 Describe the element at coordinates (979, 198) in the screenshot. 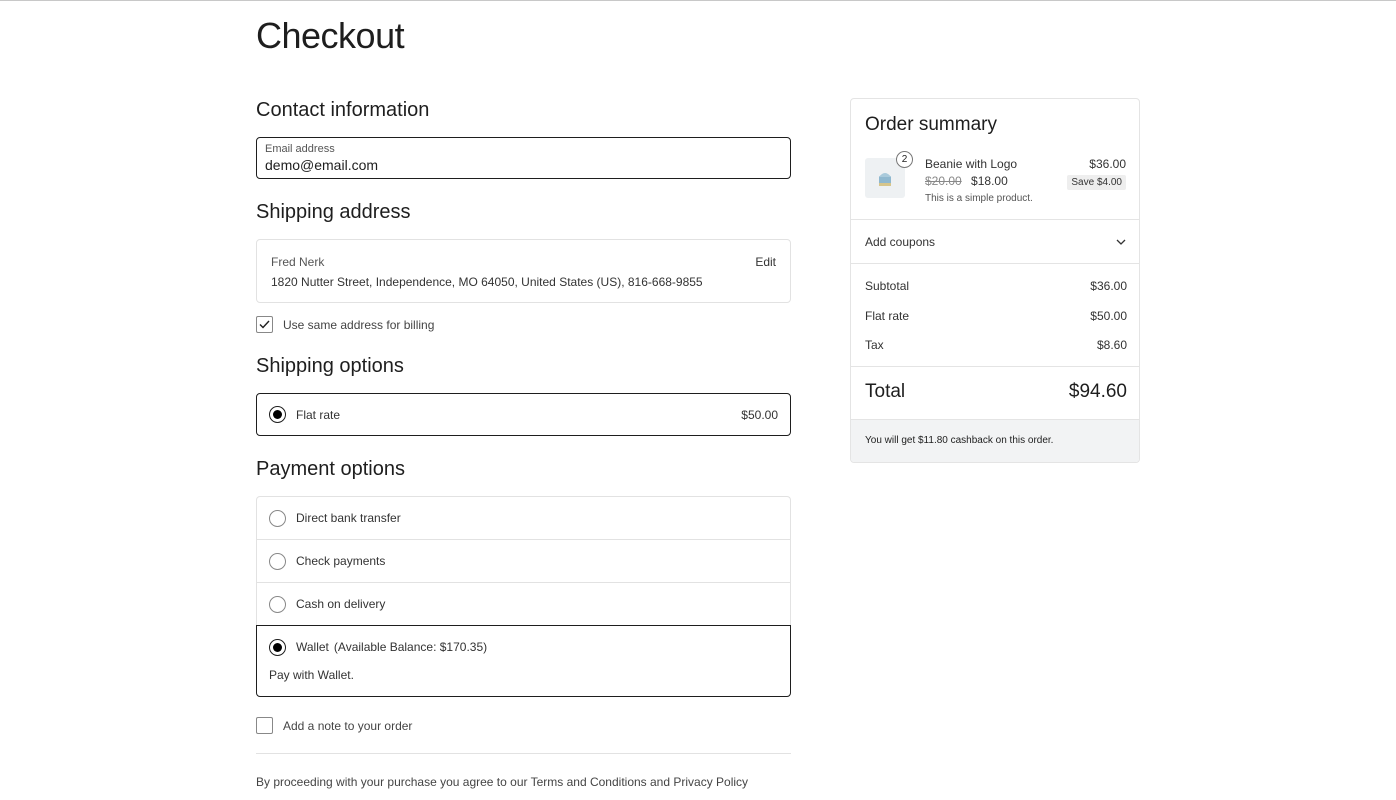

I see `product-description: This is a simple product.` at that location.